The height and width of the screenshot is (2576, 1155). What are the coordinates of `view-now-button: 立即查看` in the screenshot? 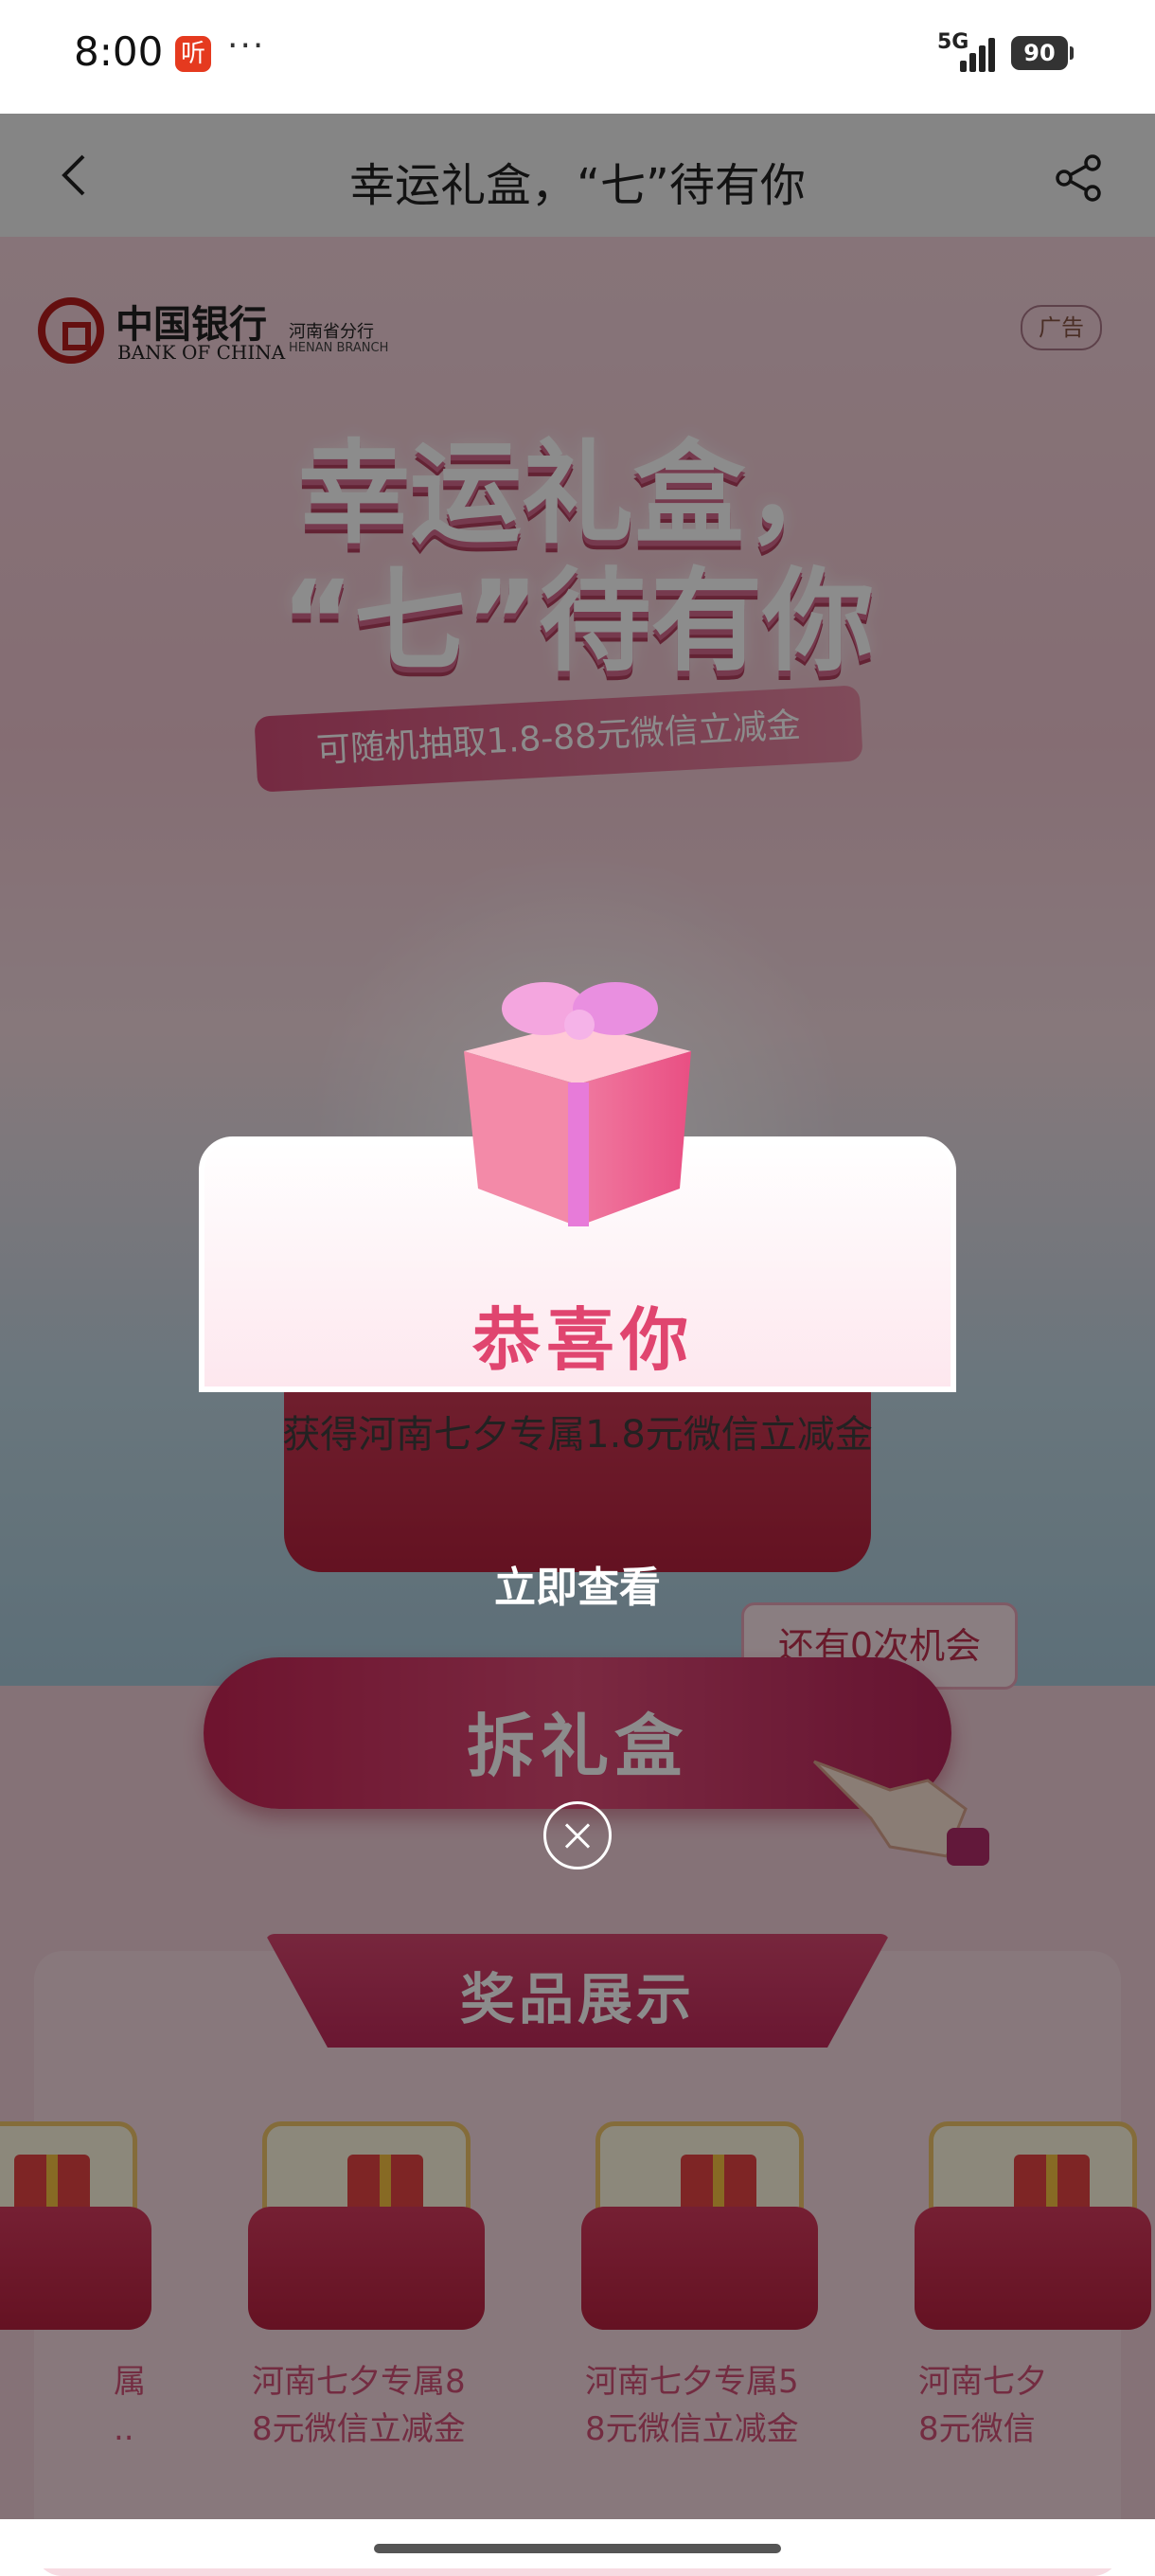 It's located at (577, 1583).